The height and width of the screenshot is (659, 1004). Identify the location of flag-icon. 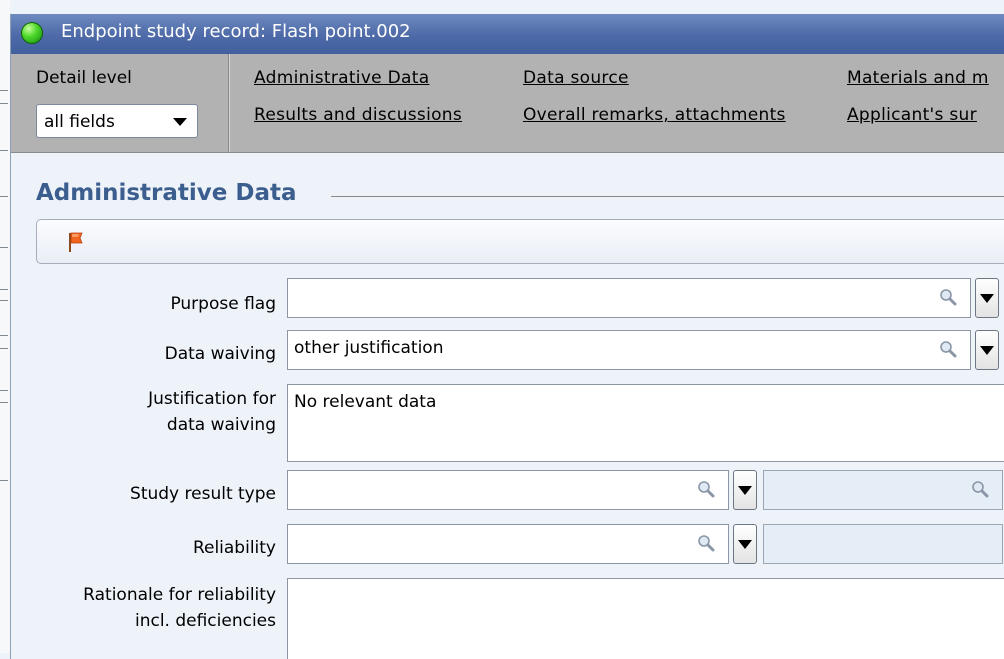
(79, 242).